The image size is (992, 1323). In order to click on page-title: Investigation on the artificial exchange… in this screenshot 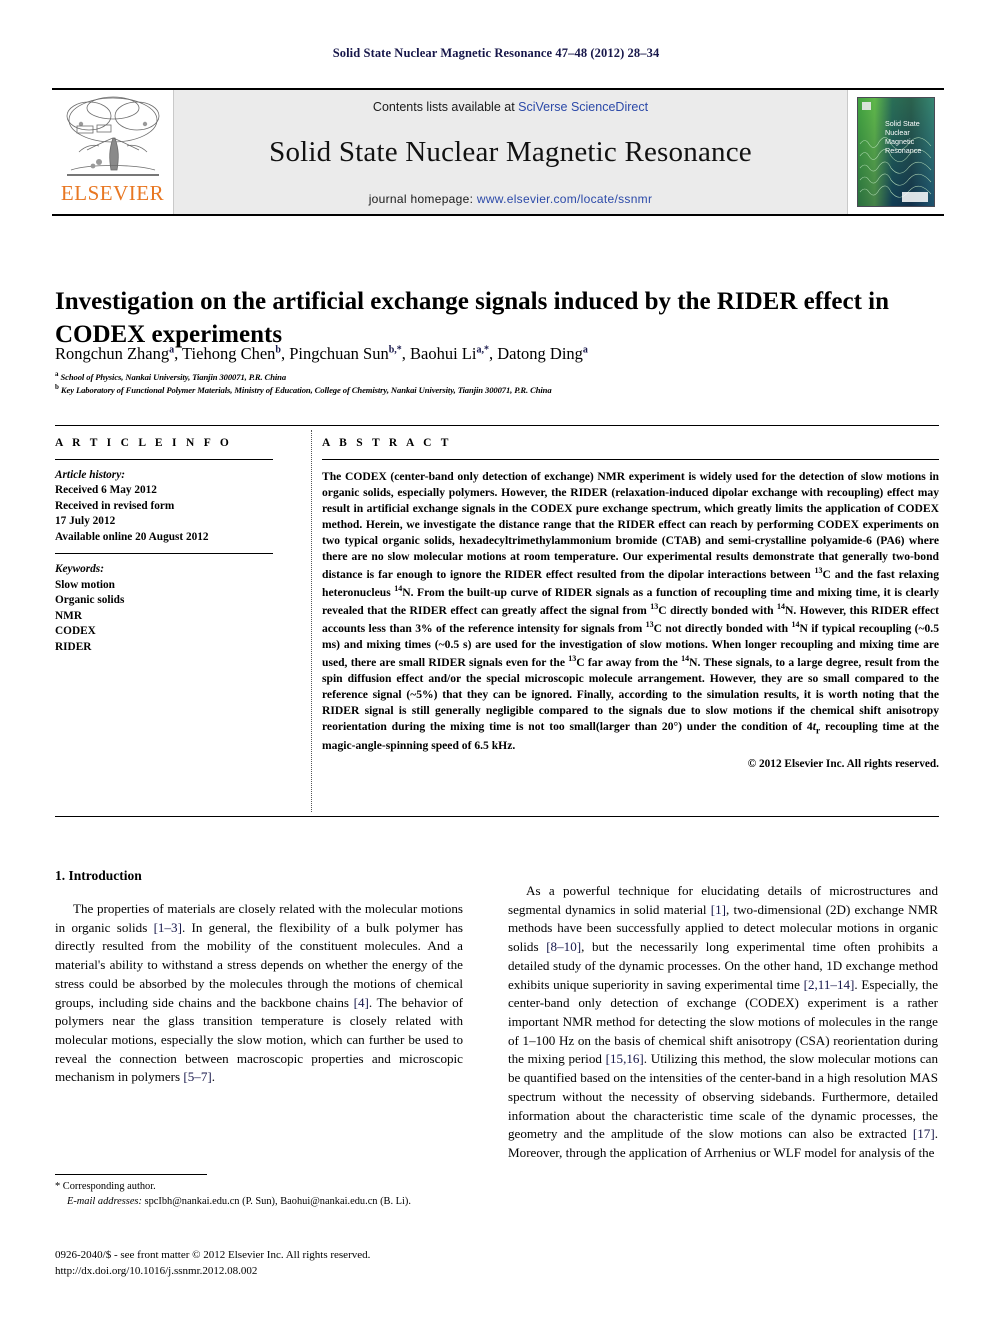, I will do `click(472, 317)`.